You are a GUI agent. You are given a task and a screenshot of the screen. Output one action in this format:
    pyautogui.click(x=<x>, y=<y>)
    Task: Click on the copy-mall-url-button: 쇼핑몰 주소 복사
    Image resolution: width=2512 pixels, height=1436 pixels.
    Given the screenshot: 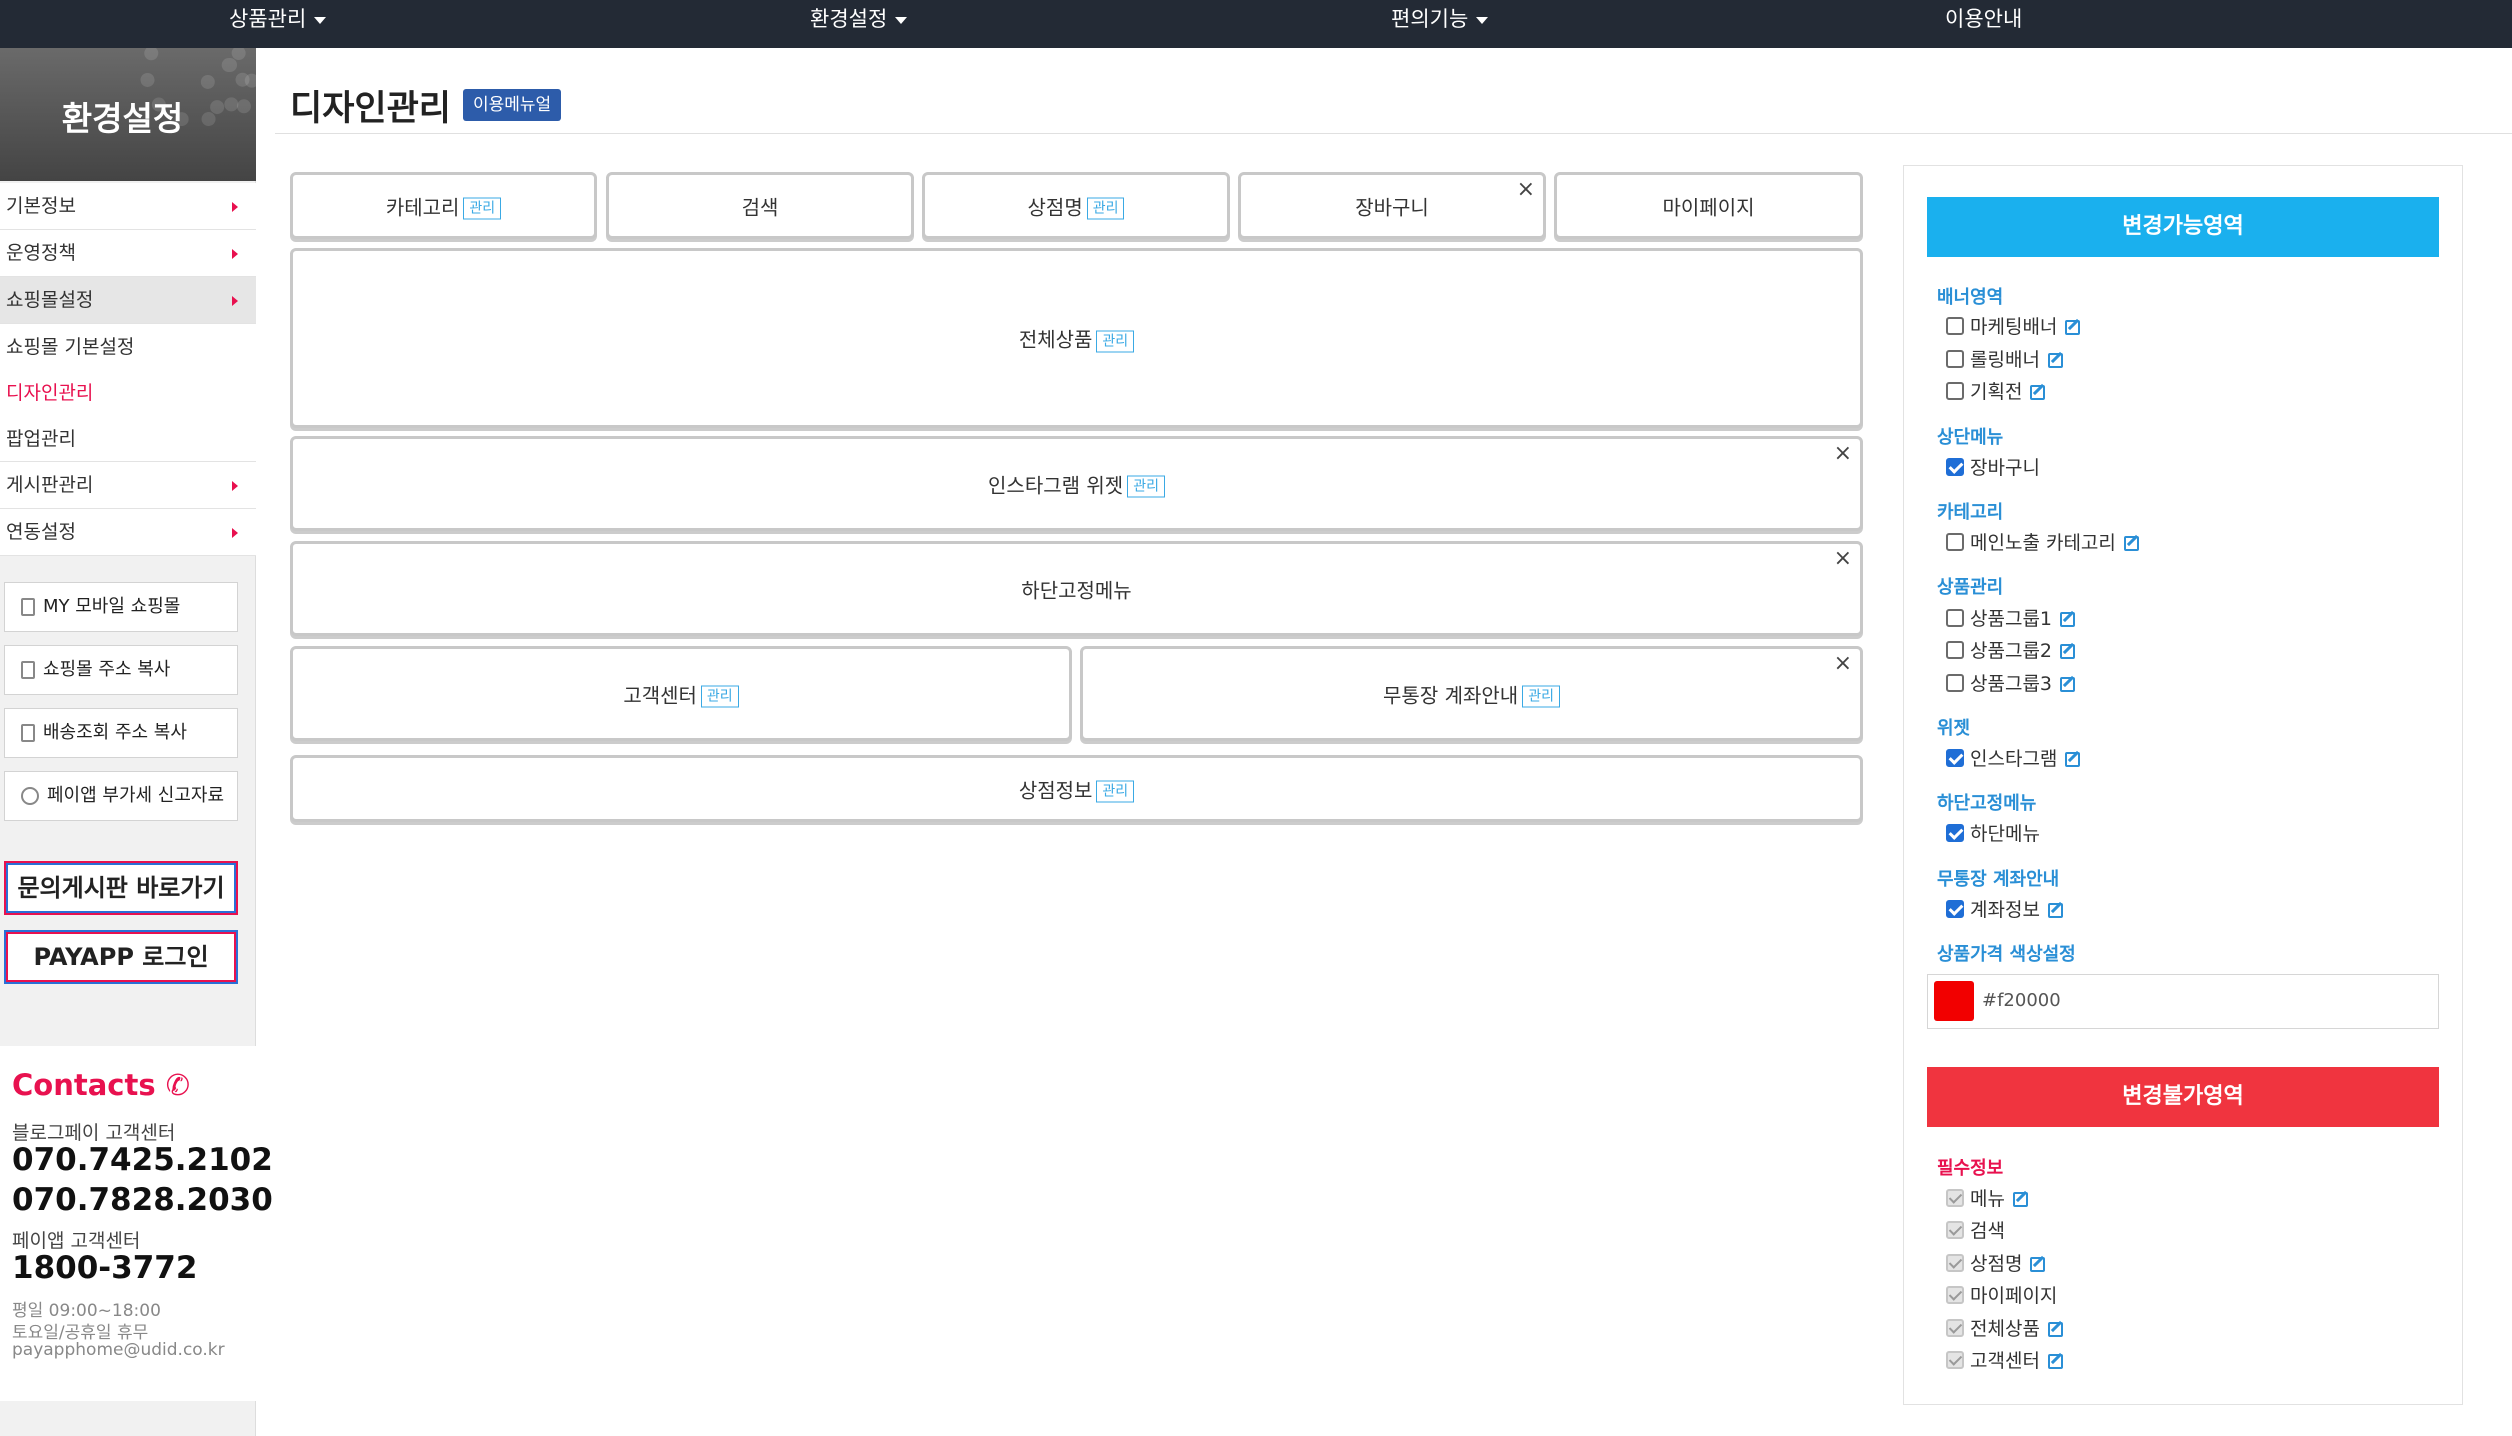 What is the action you would take?
    pyautogui.click(x=121, y=670)
    